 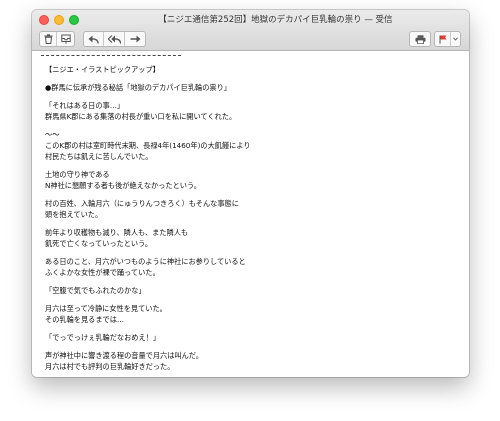 I want to click on delete-button, so click(x=48, y=39).